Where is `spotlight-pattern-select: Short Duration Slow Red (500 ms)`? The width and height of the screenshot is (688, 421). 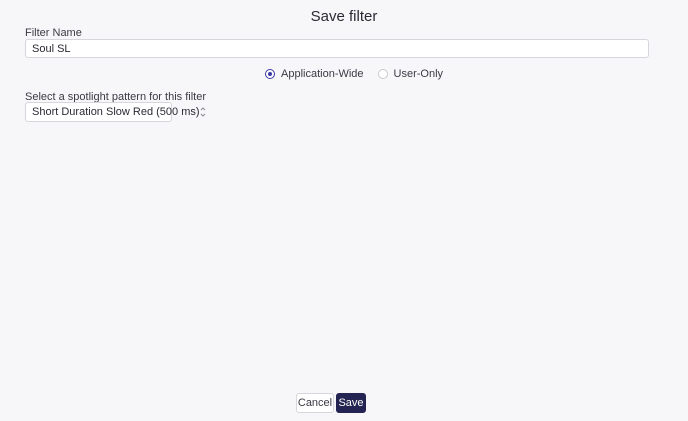
spotlight-pattern-select: Short Duration Slow Red (500 ms) is located at coordinates (115, 112).